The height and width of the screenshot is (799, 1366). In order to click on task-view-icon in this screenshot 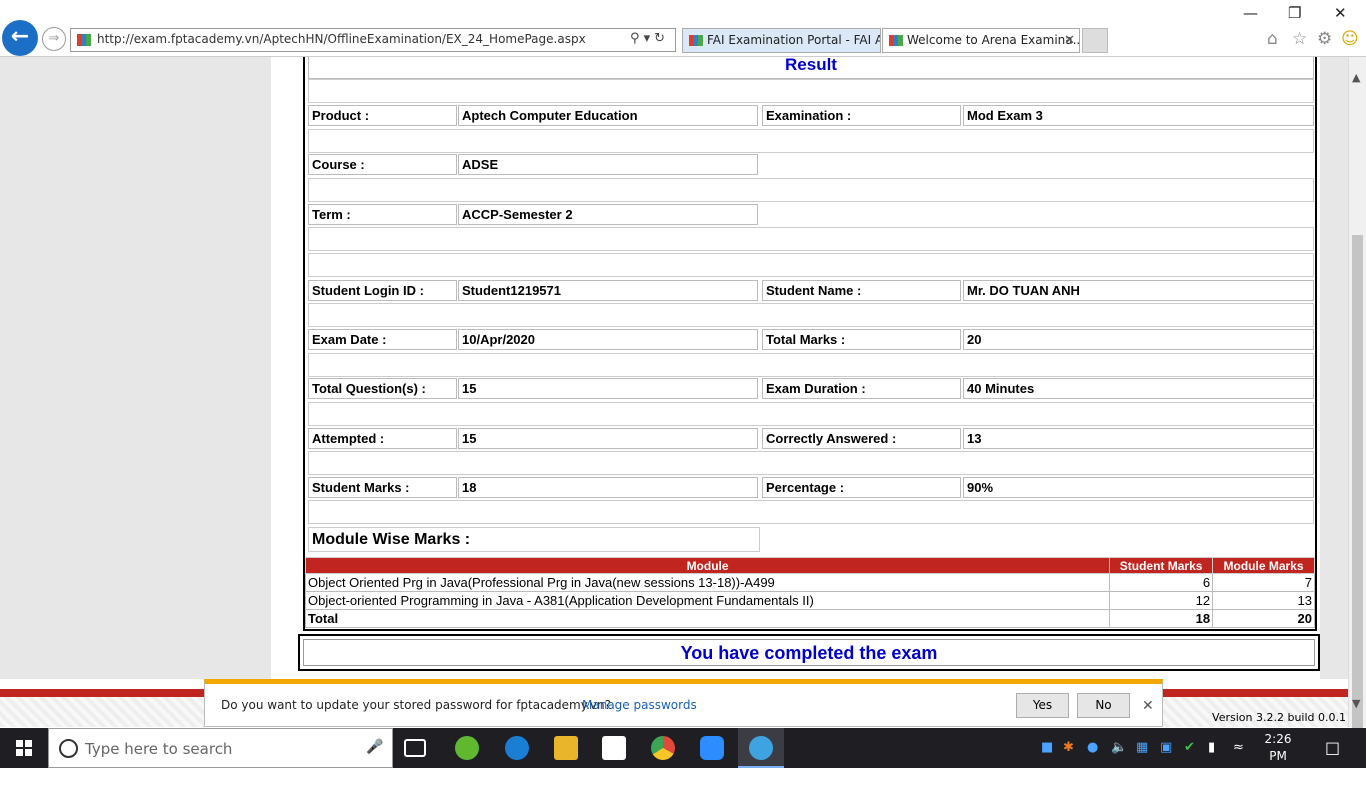, I will do `click(415, 748)`.